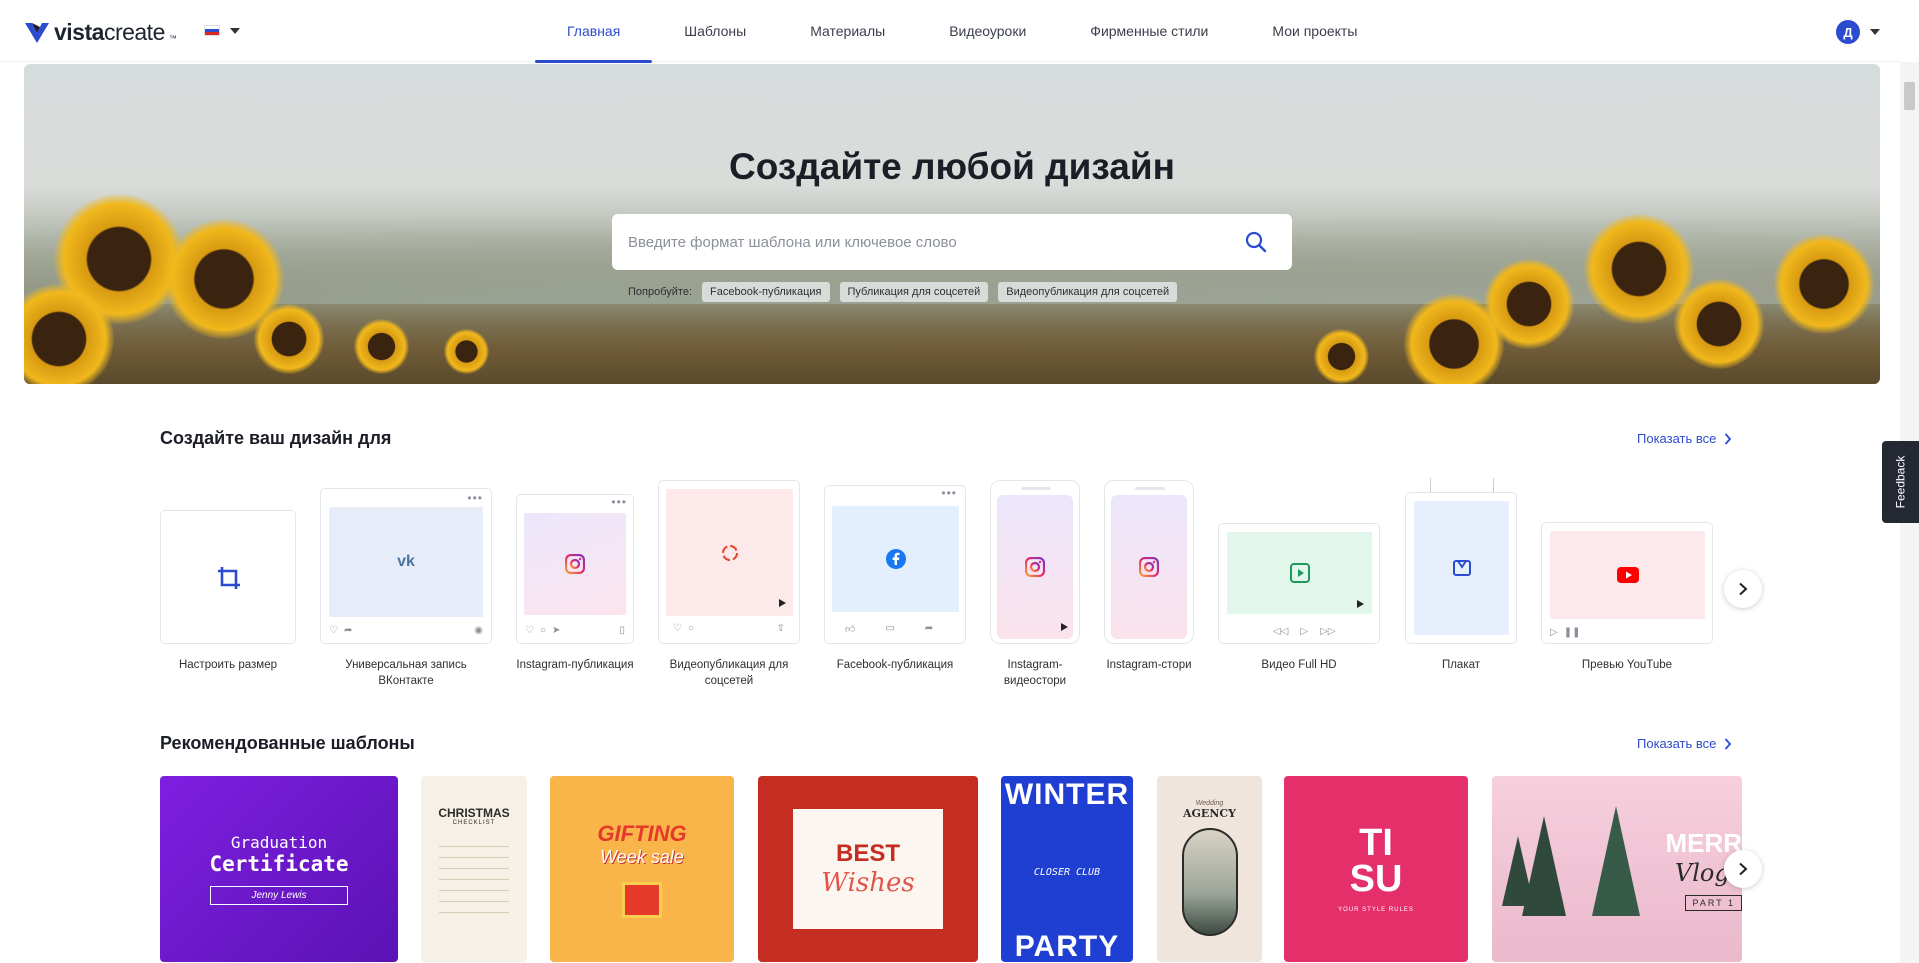 Image resolution: width=1919 pixels, height=963 pixels. I want to click on nav-item-my-projects: Мои проекты, so click(1314, 31).